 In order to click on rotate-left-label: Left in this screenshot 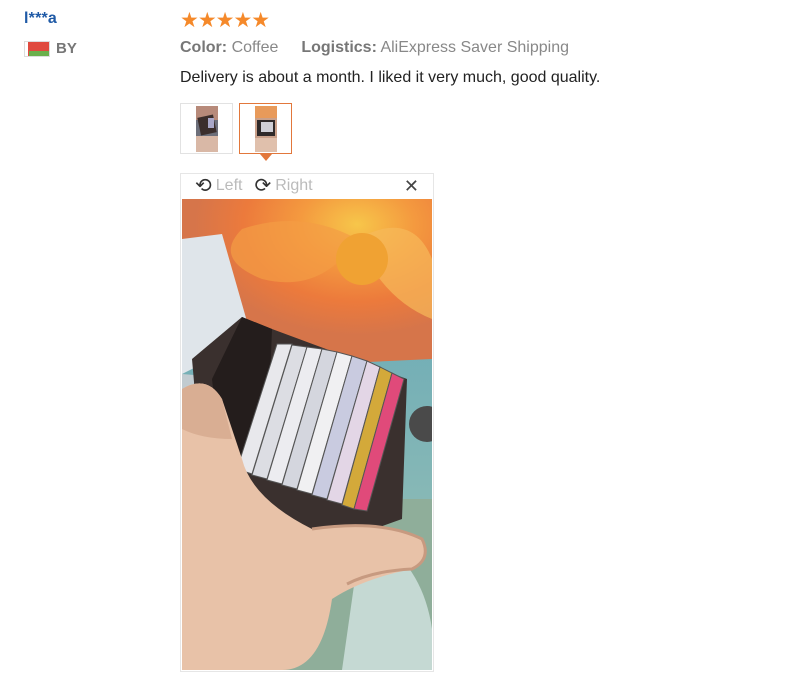, I will do `click(229, 185)`.